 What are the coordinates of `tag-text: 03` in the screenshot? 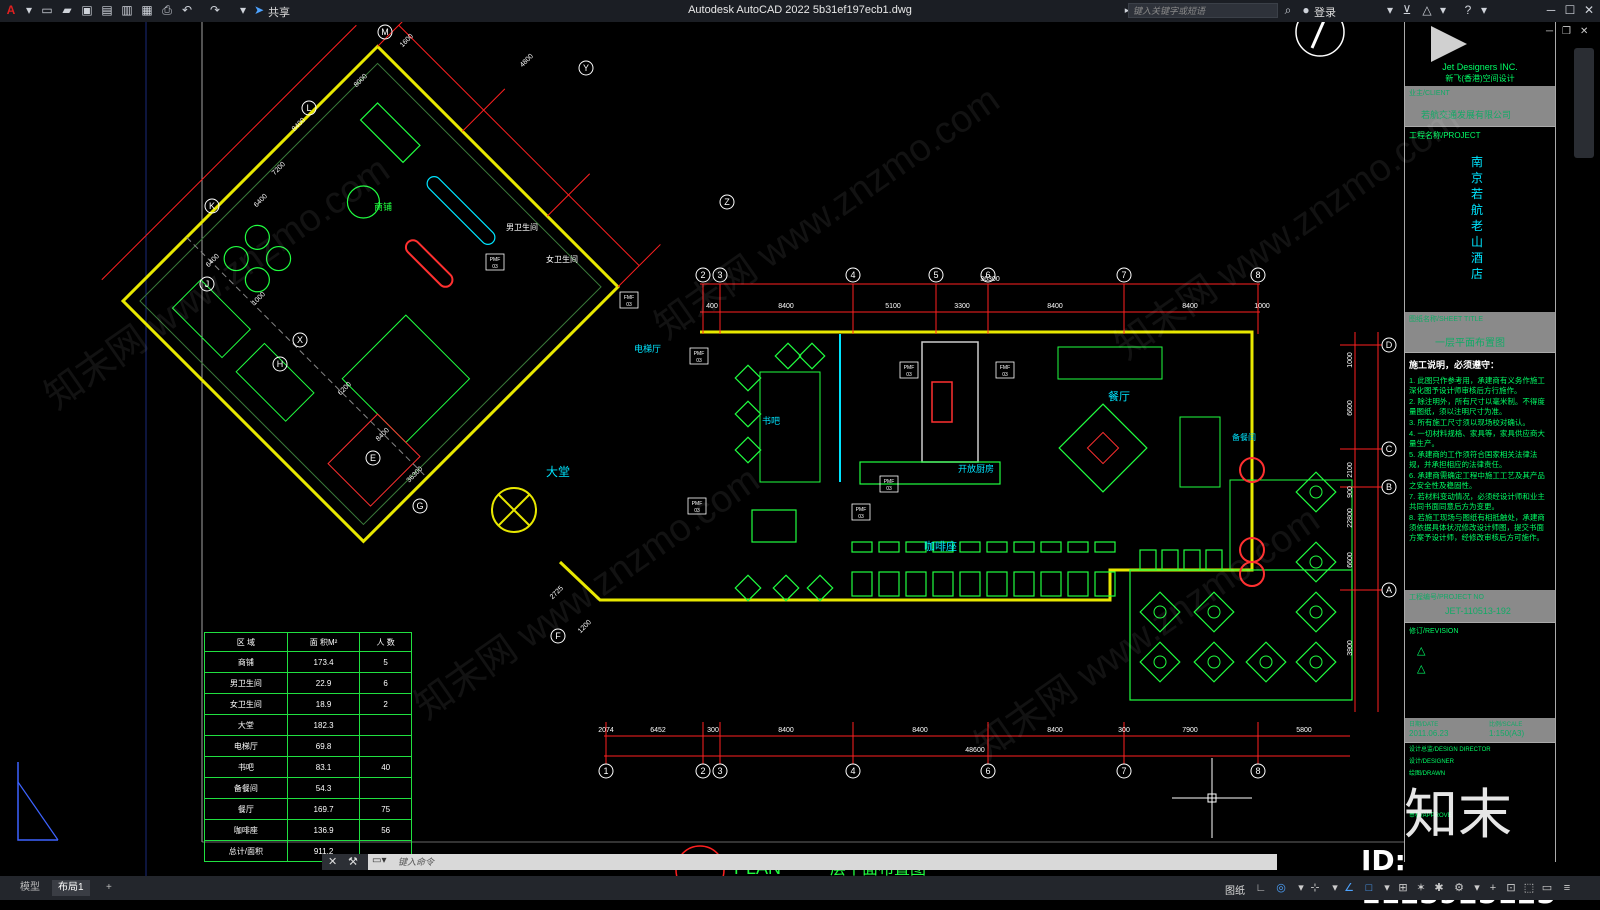 It's located at (909, 375).